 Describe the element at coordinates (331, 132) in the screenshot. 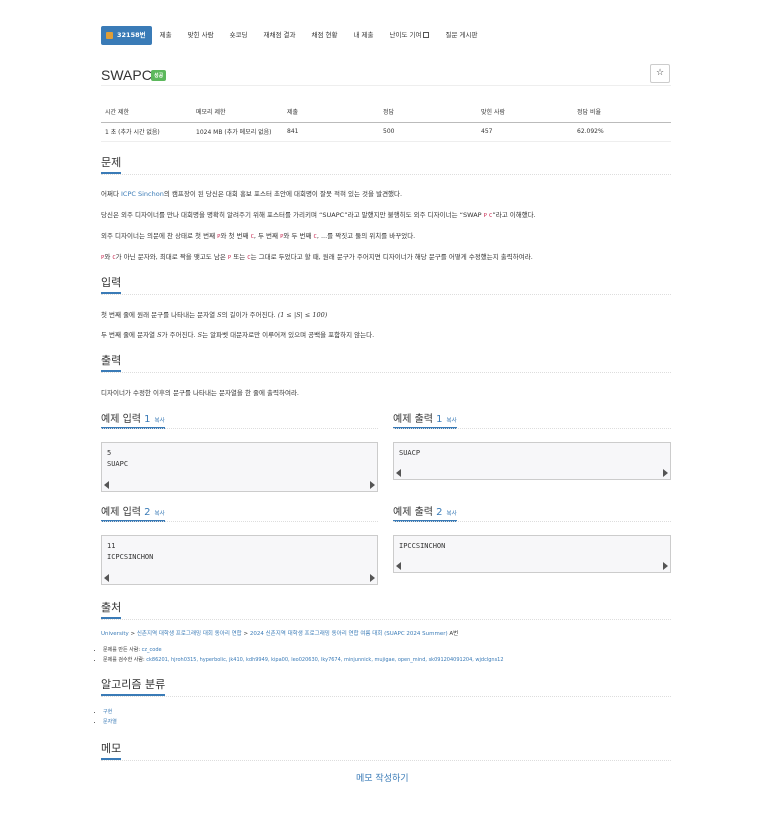

I see `value-submissions: 841` at that location.